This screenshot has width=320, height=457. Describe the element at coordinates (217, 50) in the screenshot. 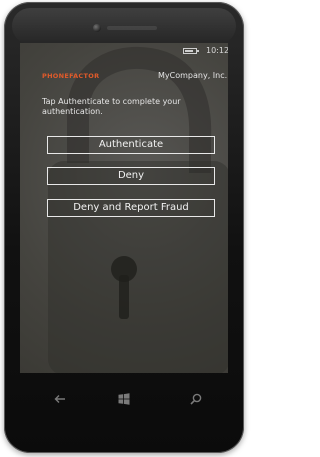

I see `status-time: 10:12` at that location.